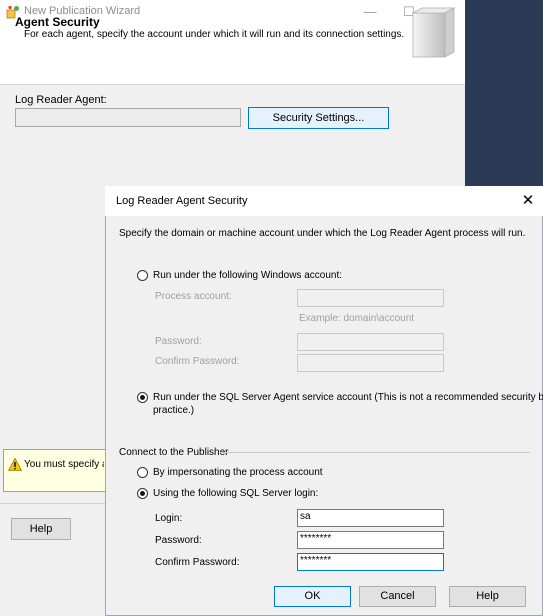 Image resolution: width=543 pixels, height=616 pixels. What do you see at coordinates (375, 452) in the screenshot?
I see `group-divider` at bounding box center [375, 452].